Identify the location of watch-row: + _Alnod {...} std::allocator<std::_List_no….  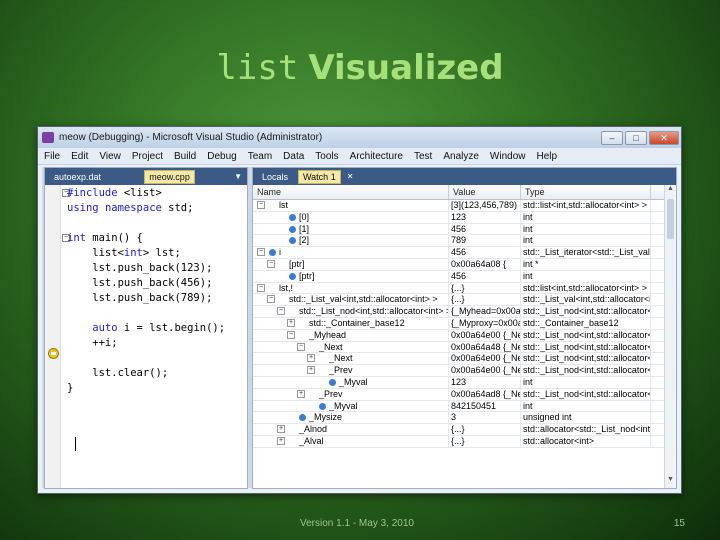
(458, 430).